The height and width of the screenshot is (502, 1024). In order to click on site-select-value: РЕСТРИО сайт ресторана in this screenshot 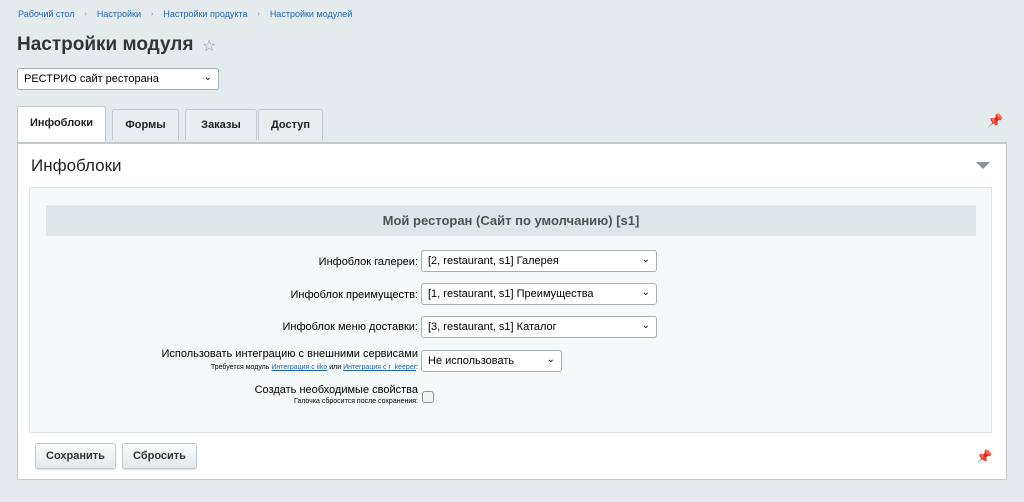, I will do `click(91, 79)`.